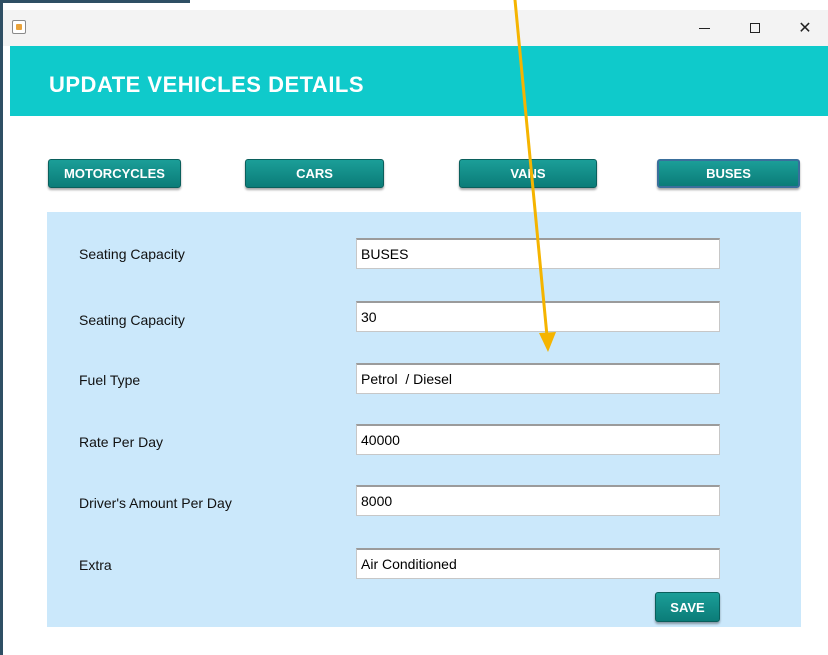 This screenshot has height=655, width=828. I want to click on window-titlebar: ✕, so click(415, 28).